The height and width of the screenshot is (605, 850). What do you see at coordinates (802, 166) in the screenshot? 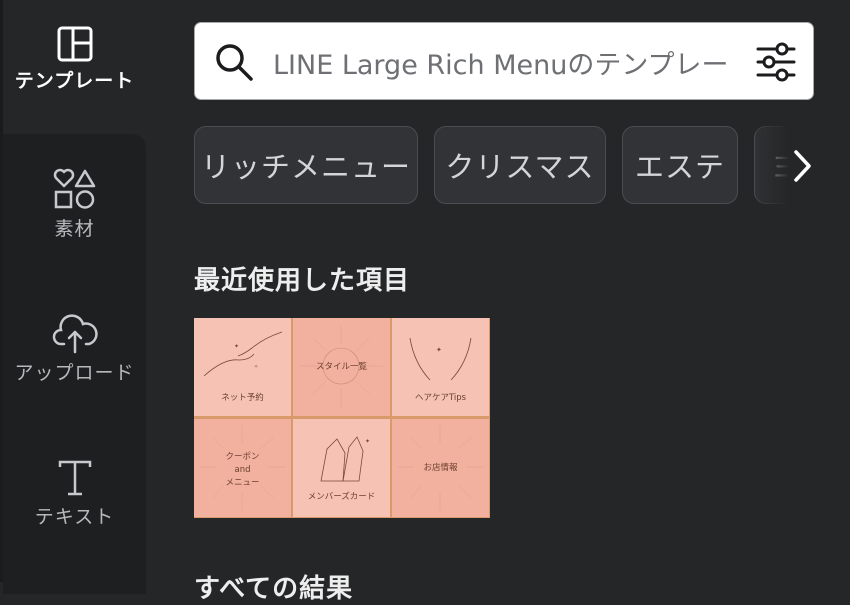
I see `chevron-right-icon` at bounding box center [802, 166].